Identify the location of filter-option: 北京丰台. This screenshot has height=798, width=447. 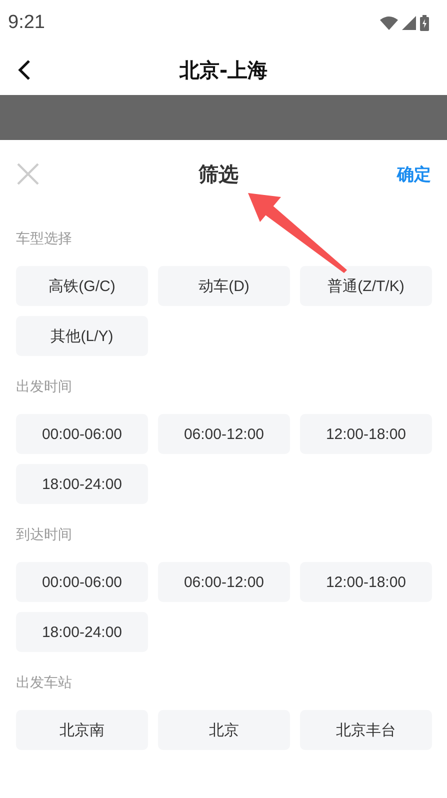
(366, 730).